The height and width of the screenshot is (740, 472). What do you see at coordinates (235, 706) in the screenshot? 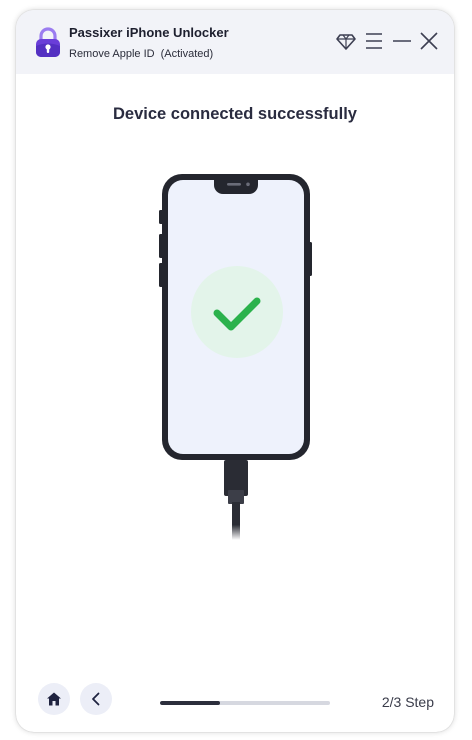
I see `footer-bar: 2/3 Step` at bounding box center [235, 706].